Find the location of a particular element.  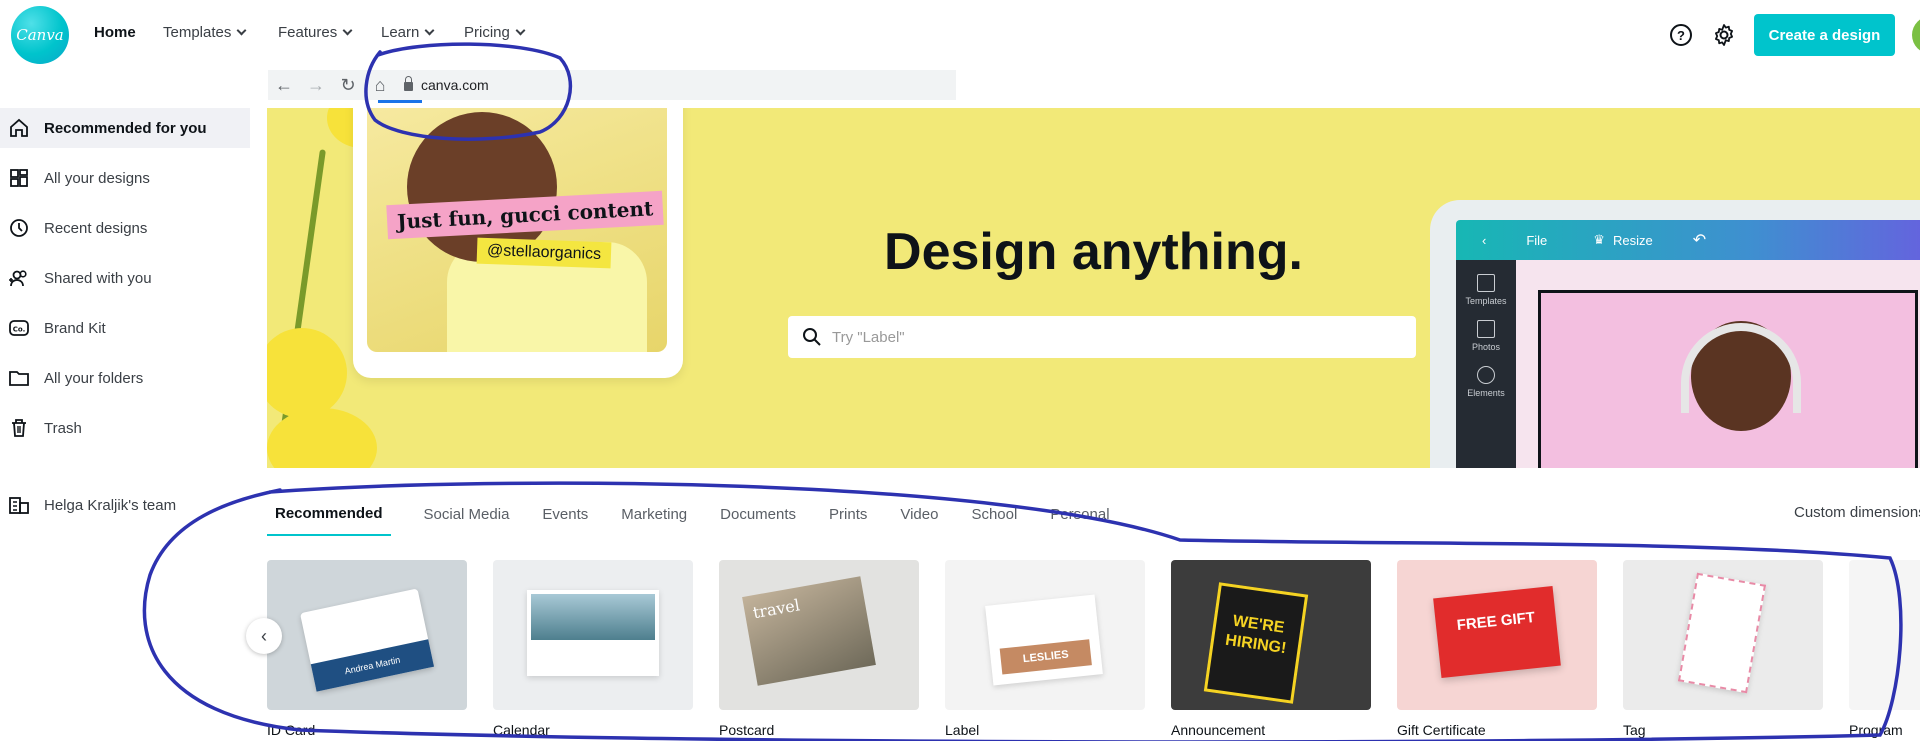

tab-recommended: Recommended is located at coordinates (329, 516).